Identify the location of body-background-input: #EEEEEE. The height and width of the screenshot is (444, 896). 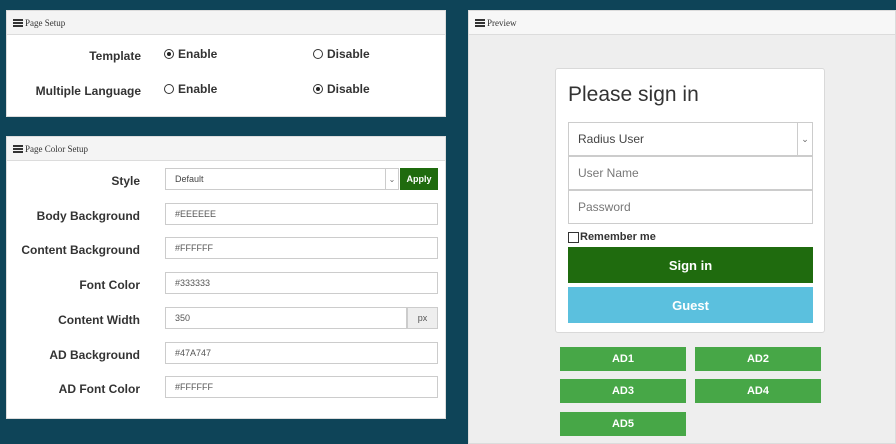
(301, 214).